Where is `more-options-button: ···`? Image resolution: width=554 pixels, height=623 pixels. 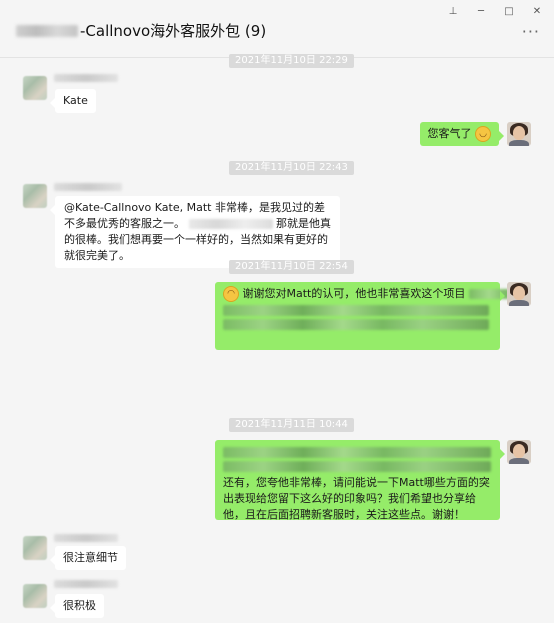 more-options-button: ··· is located at coordinates (531, 31).